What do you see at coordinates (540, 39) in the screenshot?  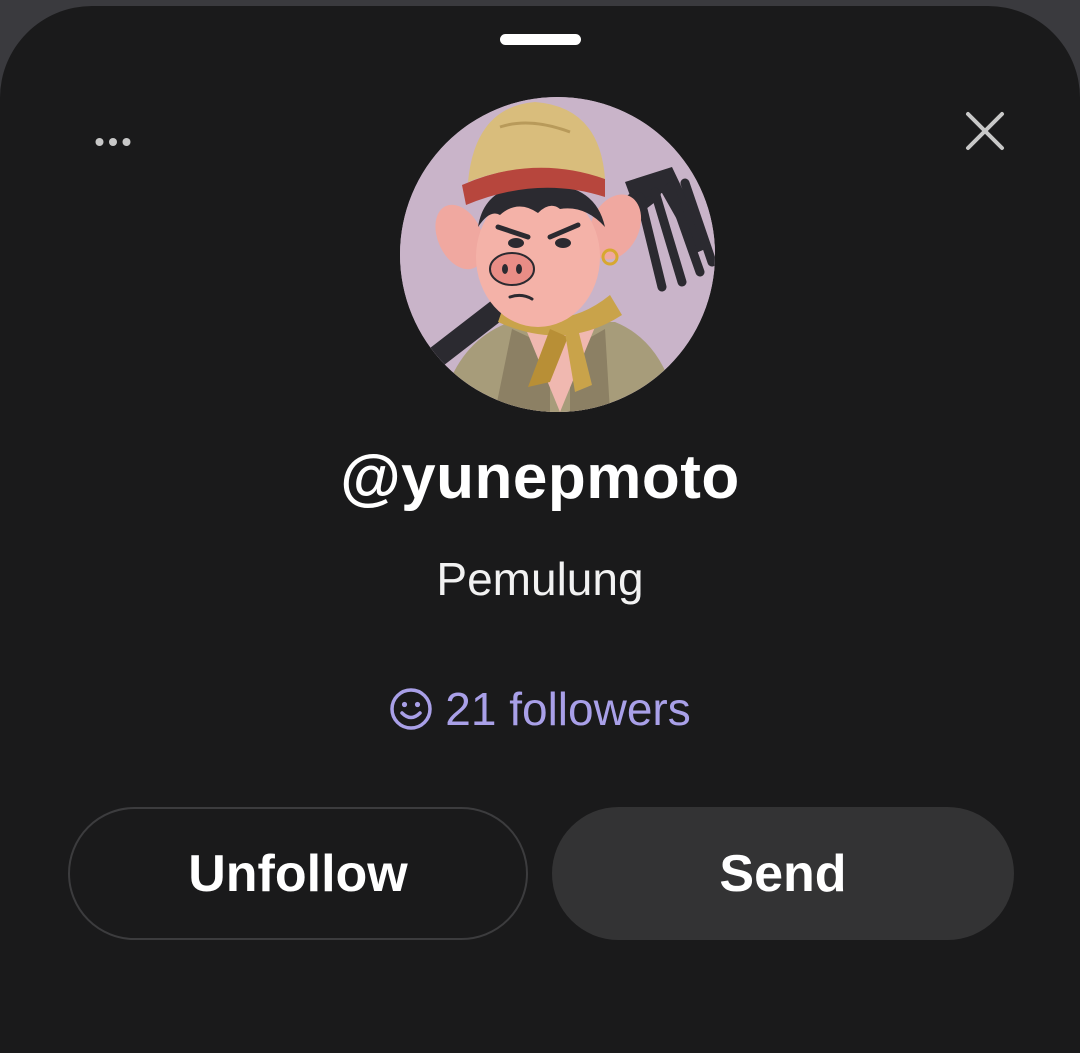 I see `sheet-grab-handle` at bounding box center [540, 39].